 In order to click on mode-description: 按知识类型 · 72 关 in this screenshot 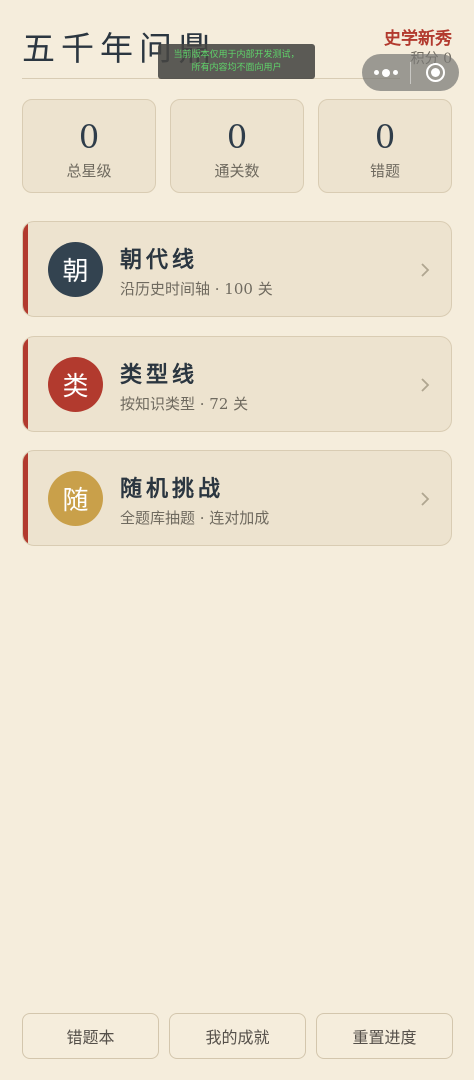, I will do `click(184, 404)`.